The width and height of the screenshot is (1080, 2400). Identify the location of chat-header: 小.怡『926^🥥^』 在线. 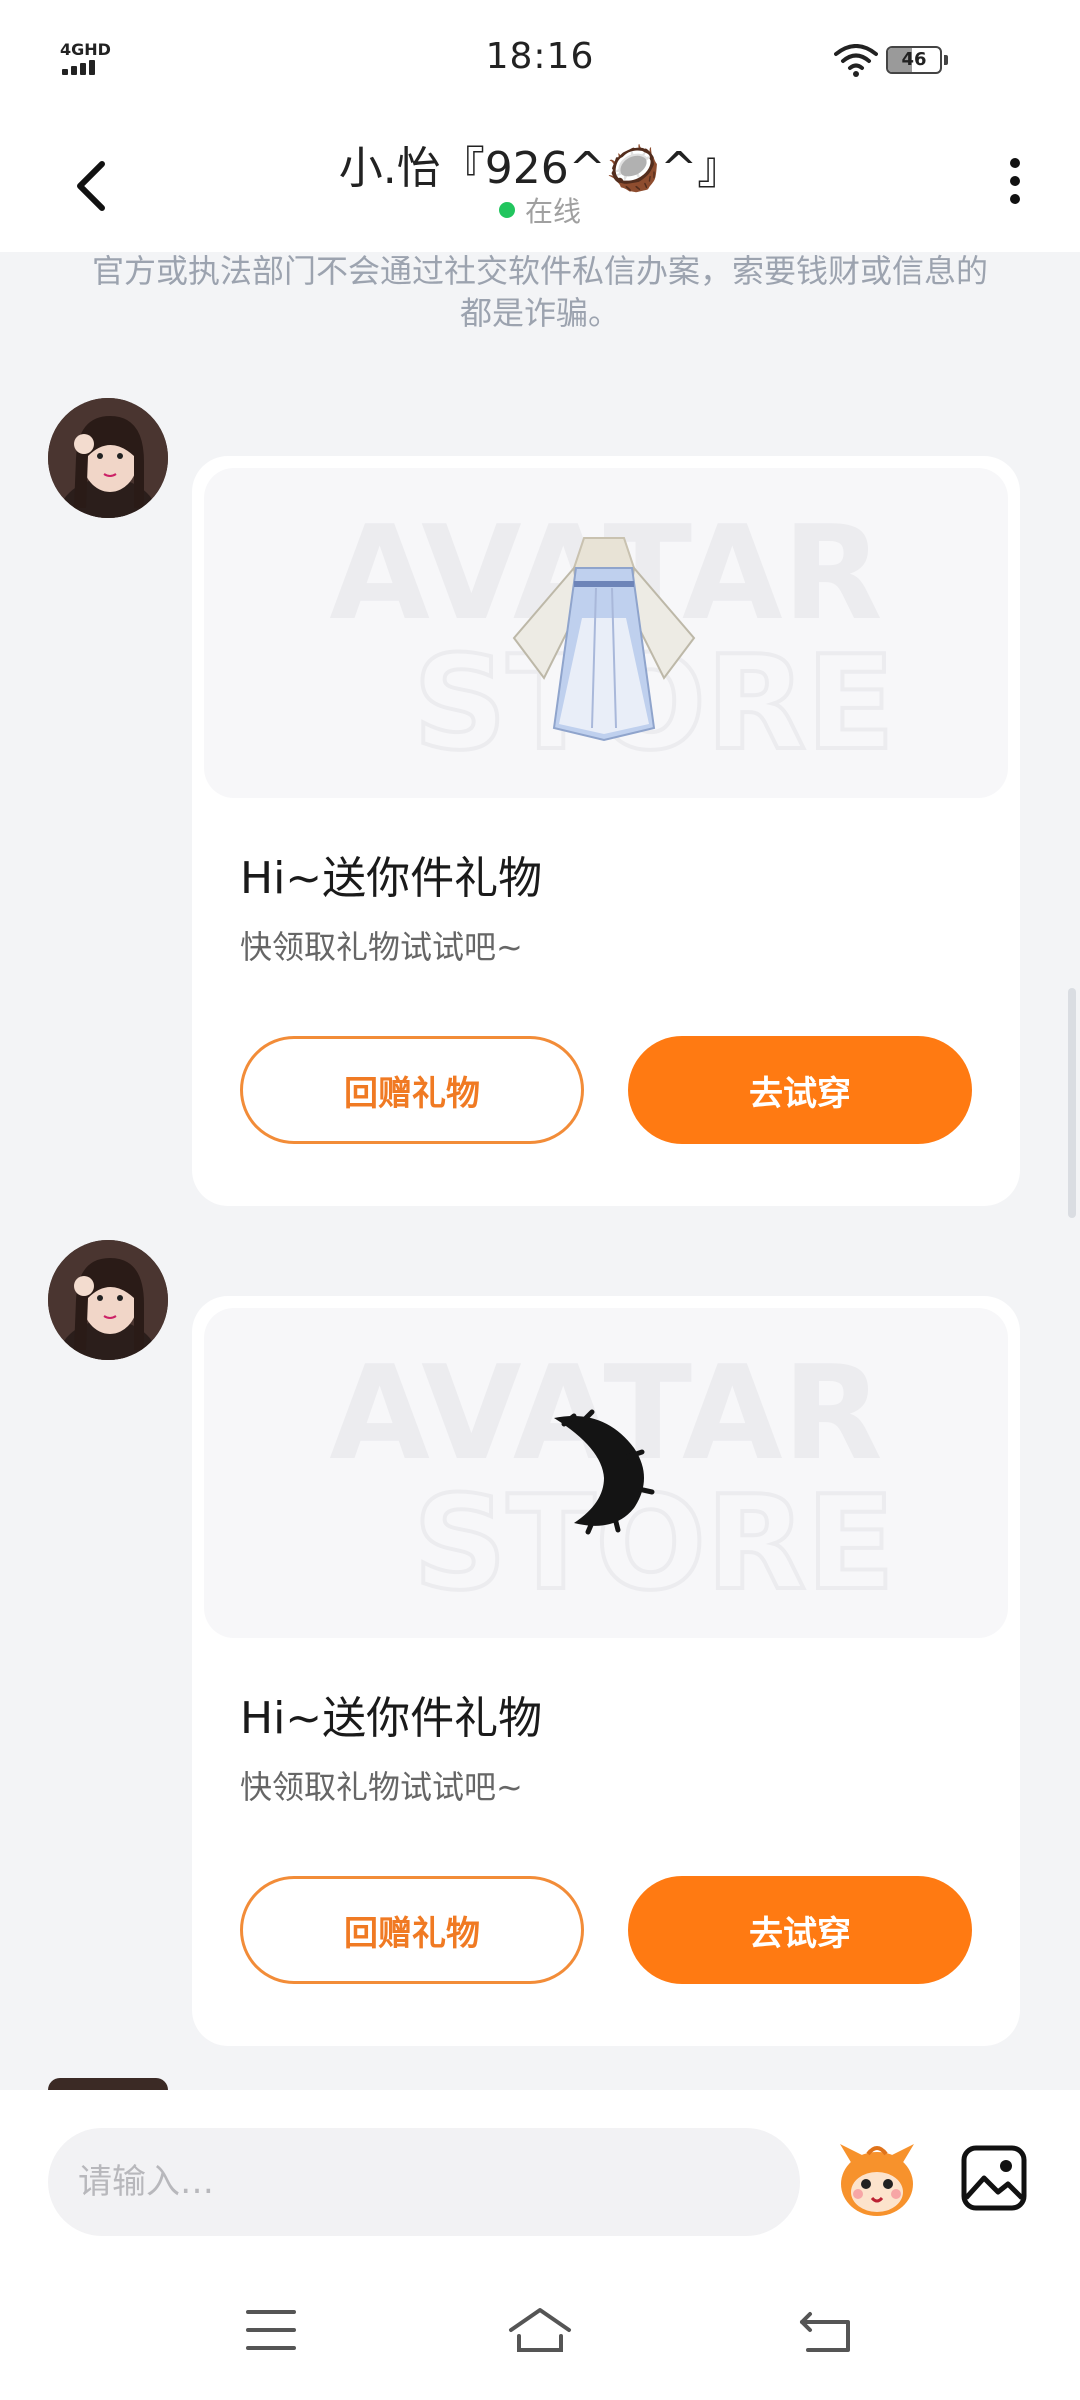
(540, 186).